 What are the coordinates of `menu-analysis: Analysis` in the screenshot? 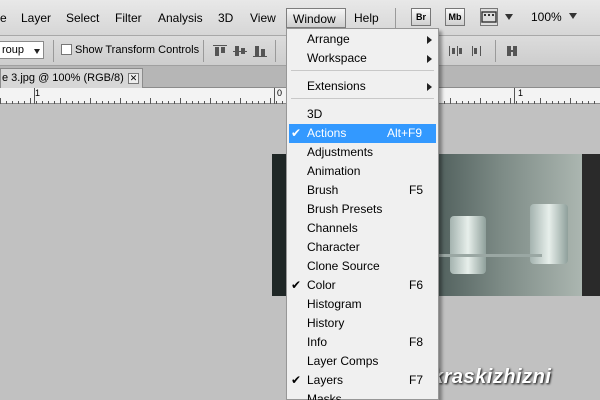 It's located at (180, 18).